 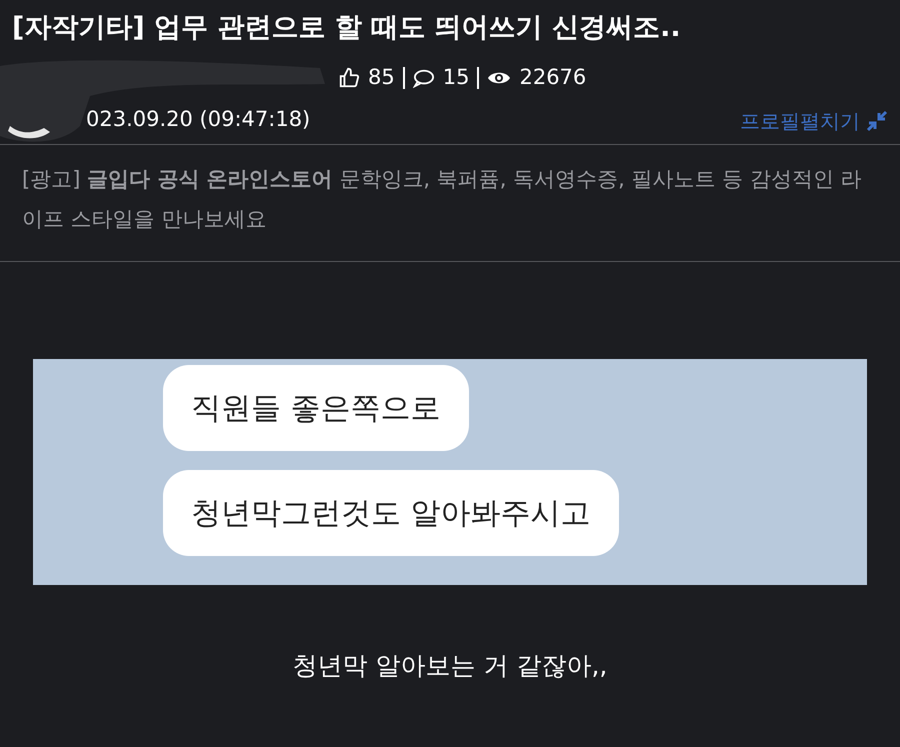 I want to click on chat-bubble: 청년막그런것도 알아봐주시고, so click(x=391, y=513).